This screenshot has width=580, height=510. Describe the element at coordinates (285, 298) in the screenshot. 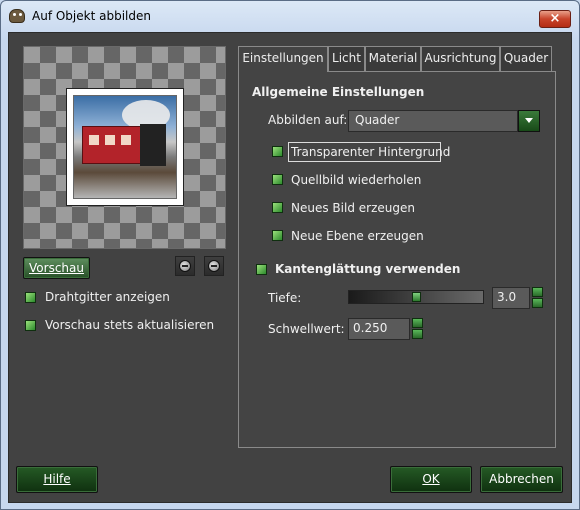

I see `depth-label: Tiefe:` at that location.